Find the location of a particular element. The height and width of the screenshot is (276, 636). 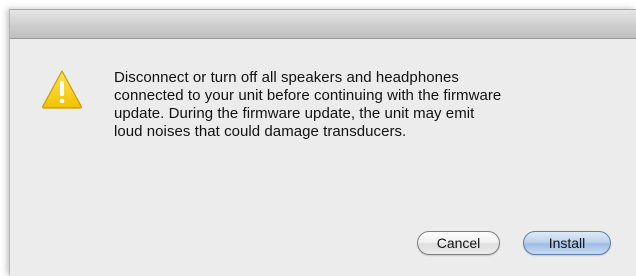

warning-triangle-icon is located at coordinates (62, 89).